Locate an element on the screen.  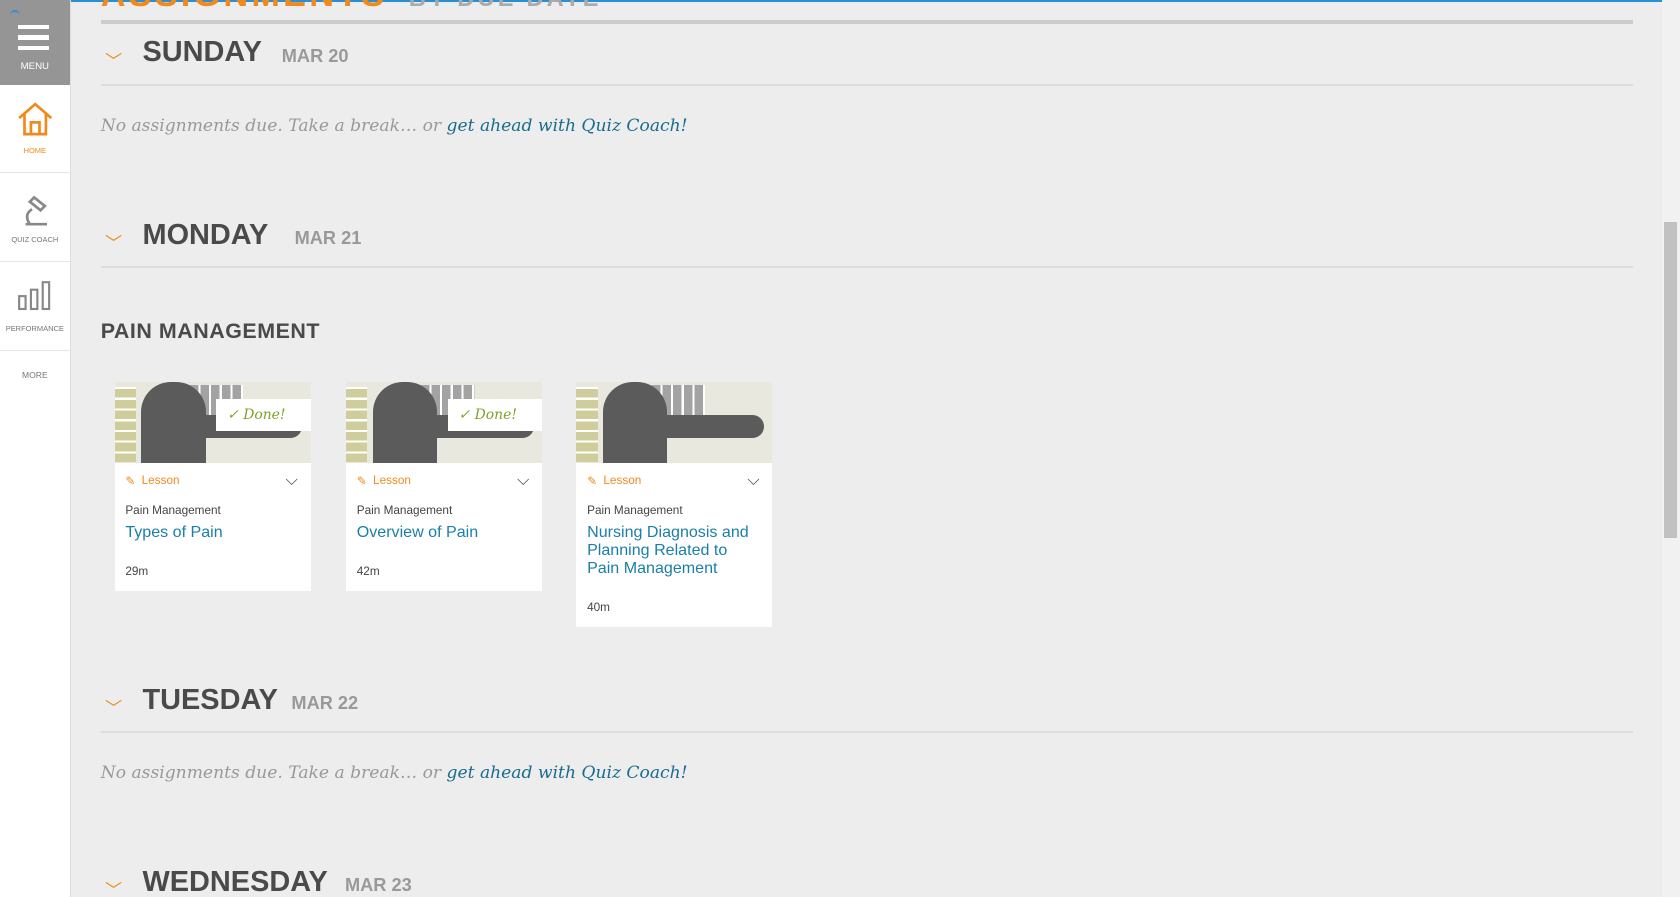
microscope-icon is located at coordinates (36, 210).